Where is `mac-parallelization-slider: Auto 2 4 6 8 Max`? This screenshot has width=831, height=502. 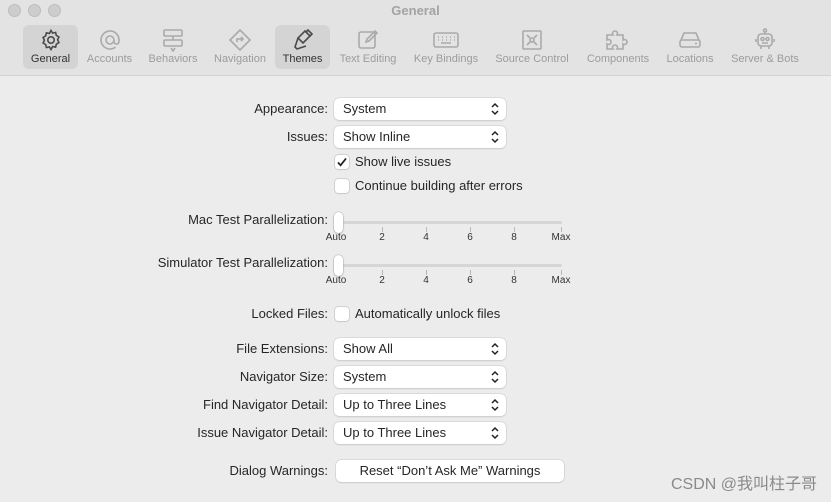 mac-parallelization-slider: Auto 2 4 6 8 Max is located at coordinates (448, 228).